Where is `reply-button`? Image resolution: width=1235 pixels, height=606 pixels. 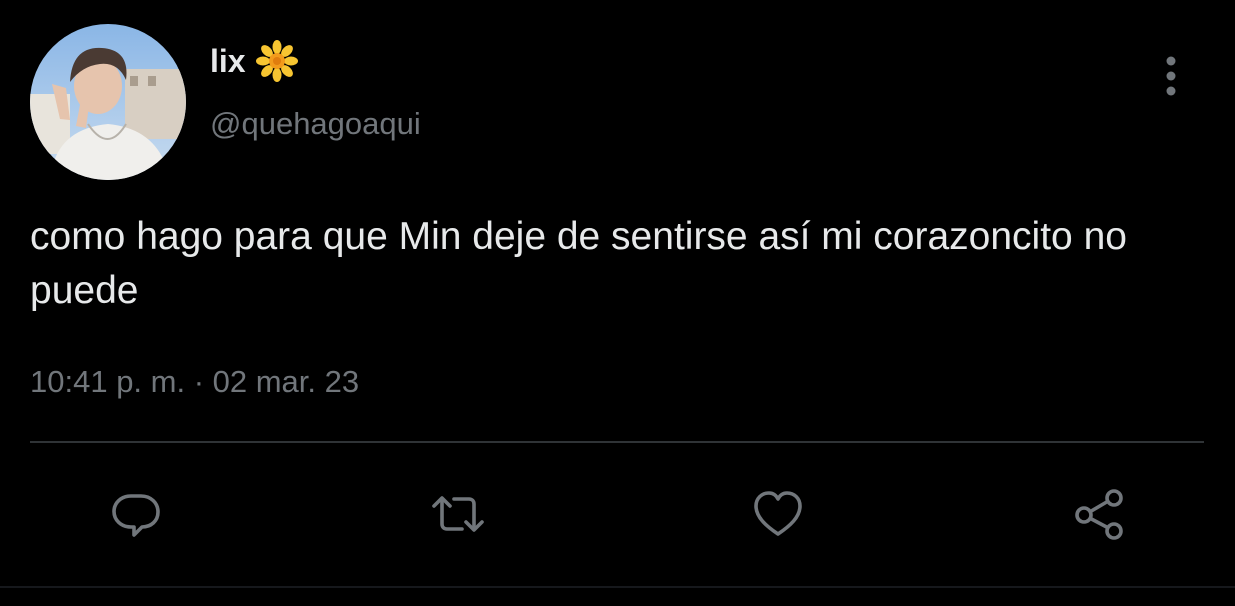
reply-button is located at coordinates (136, 514).